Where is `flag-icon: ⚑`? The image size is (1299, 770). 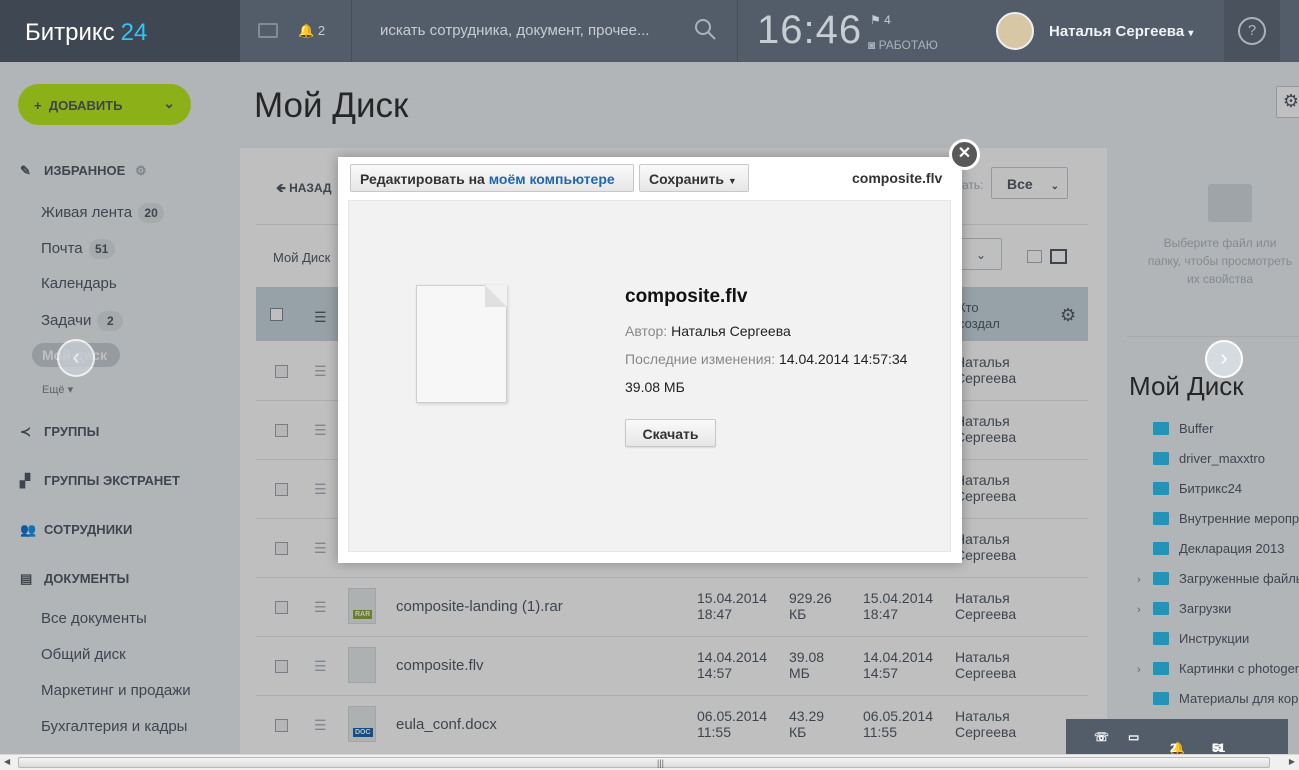 flag-icon: ⚑ is located at coordinates (875, 20).